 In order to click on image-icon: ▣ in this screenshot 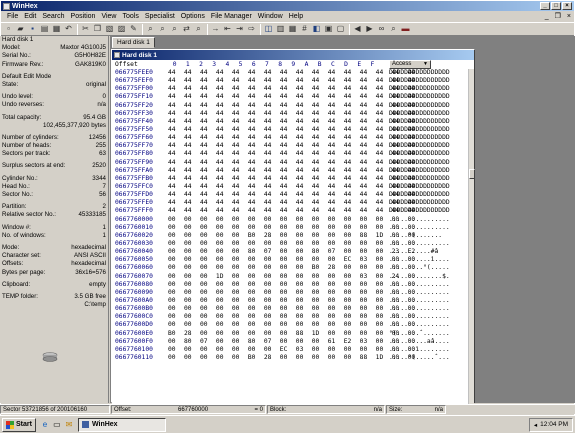, I will do `click(328, 29)`.